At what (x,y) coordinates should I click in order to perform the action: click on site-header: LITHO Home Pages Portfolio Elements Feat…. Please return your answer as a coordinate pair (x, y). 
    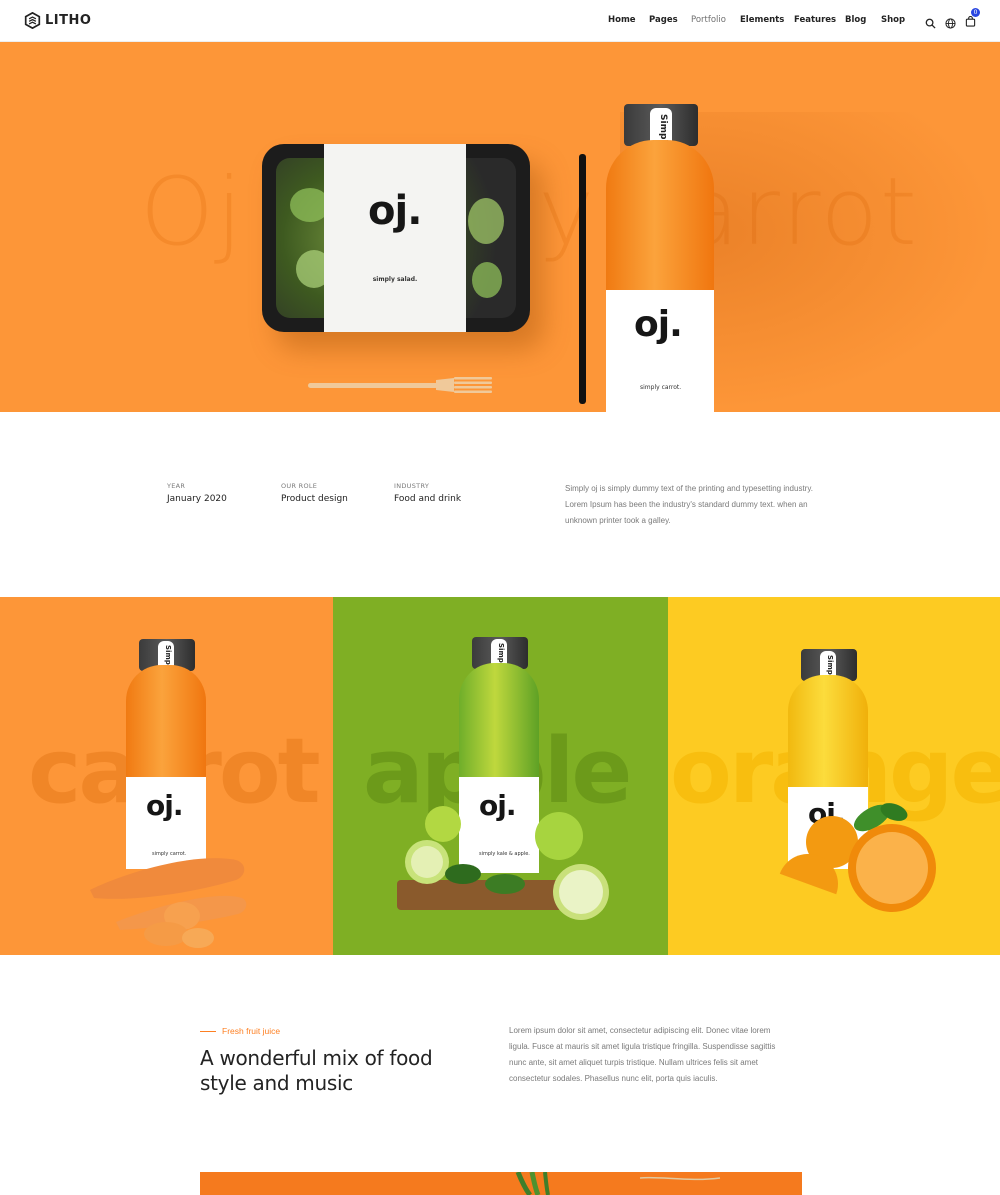
    Looking at the image, I should click on (500, 21).